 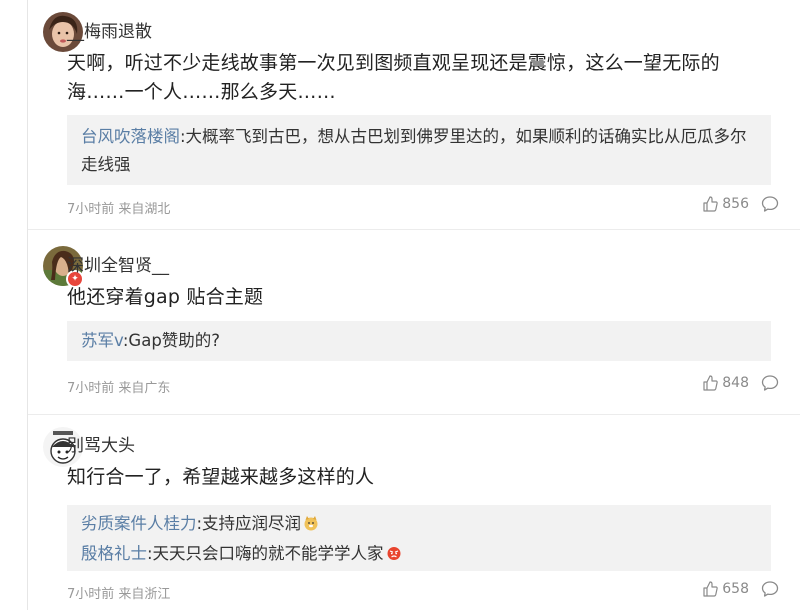 I want to click on reply-text: :Gap赞助的?, so click(x=171, y=340).